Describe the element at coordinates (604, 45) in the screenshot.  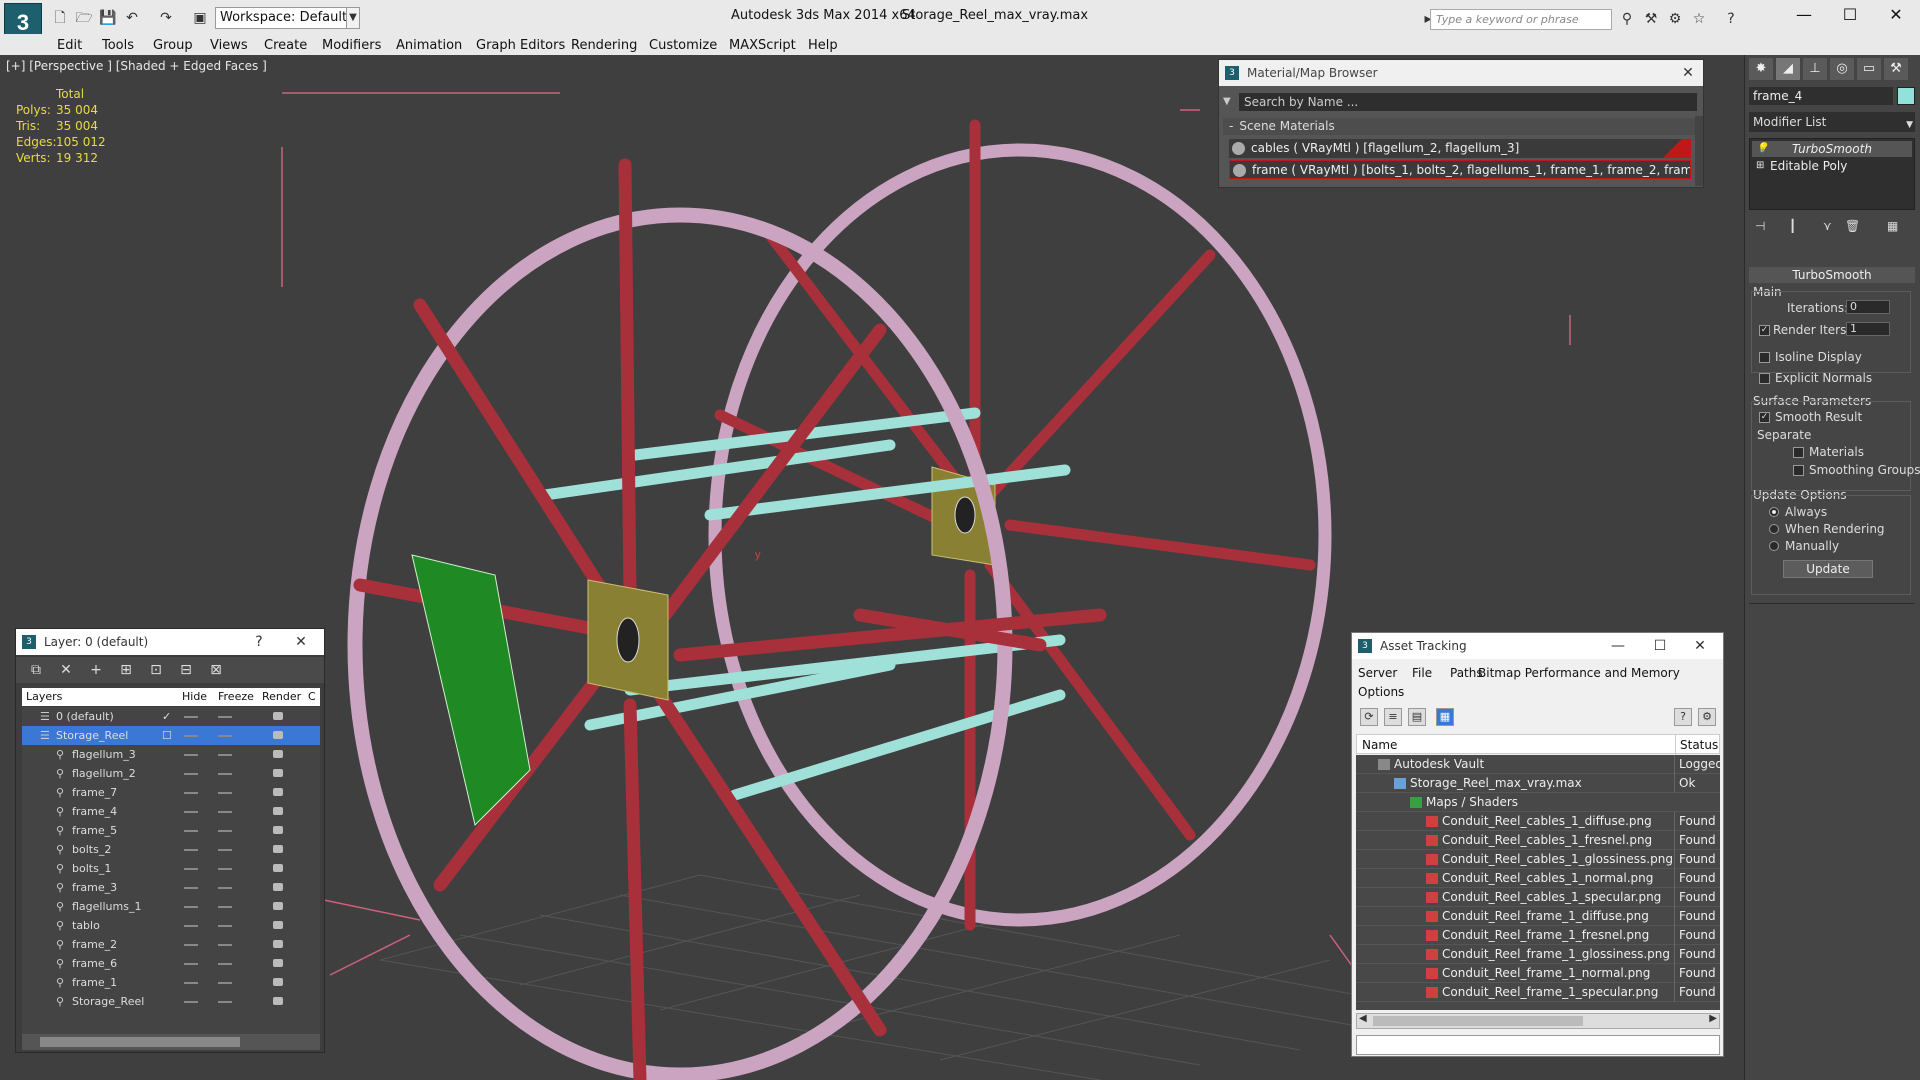
I see `menu-rendering: Rendering` at that location.